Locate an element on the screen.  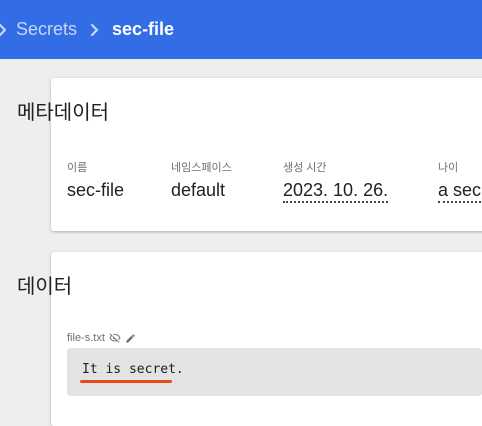
breadcrumb-bar: Secrets sec-file is located at coordinates (241, 29).